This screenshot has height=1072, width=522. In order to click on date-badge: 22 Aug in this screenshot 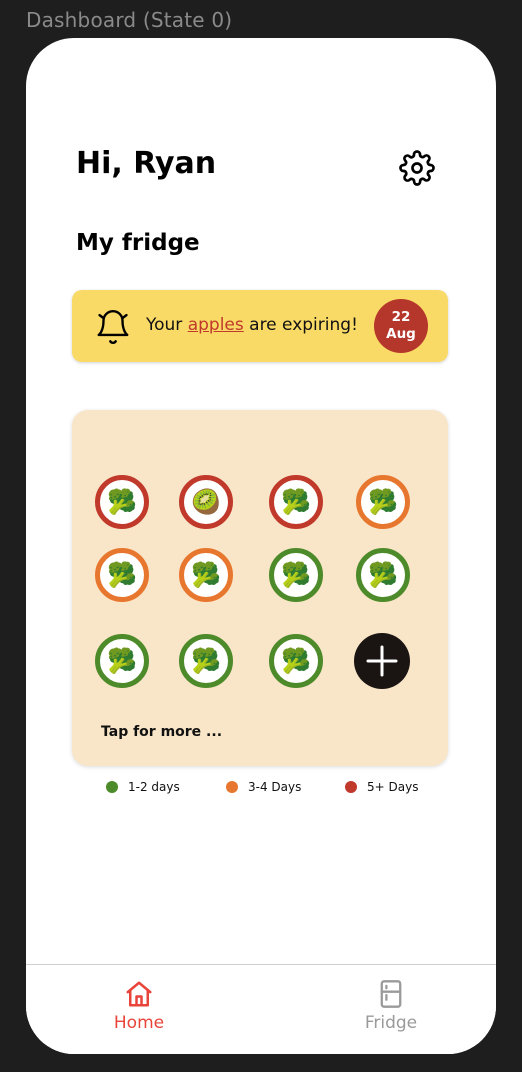, I will do `click(401, 326)`.